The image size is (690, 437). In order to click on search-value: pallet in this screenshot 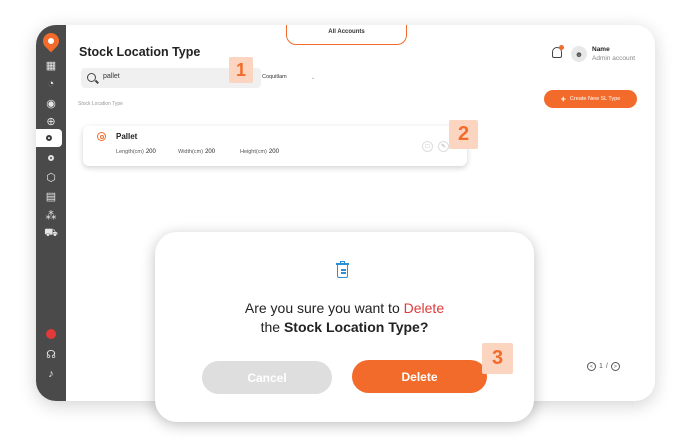, I will do `click(111, 76)`.